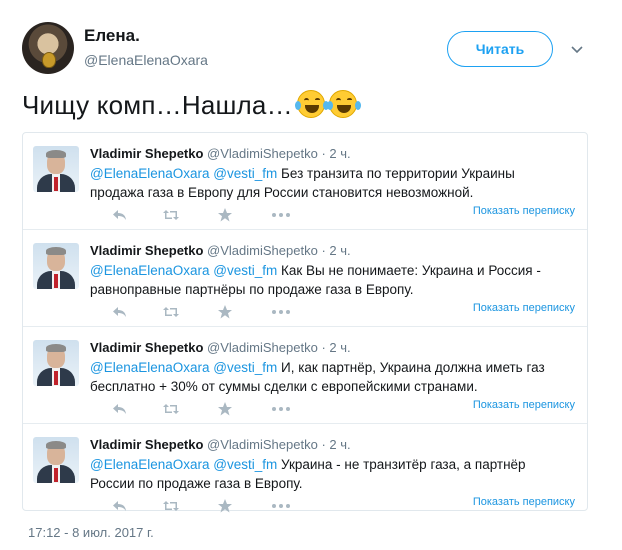 Image resolution: width=622 pixels, height=550 pixels. I want to click on author-handle: @ElenaElenaOxara, so click(146, 60).